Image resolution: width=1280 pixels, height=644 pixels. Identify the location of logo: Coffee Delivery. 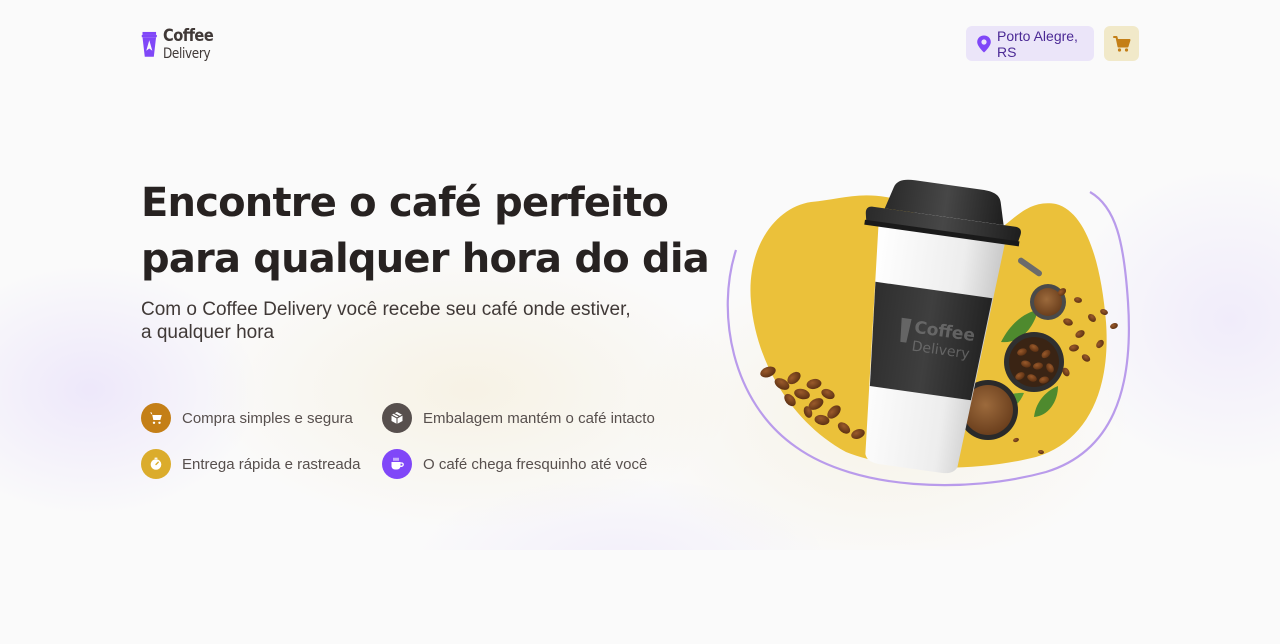
(181, 44).